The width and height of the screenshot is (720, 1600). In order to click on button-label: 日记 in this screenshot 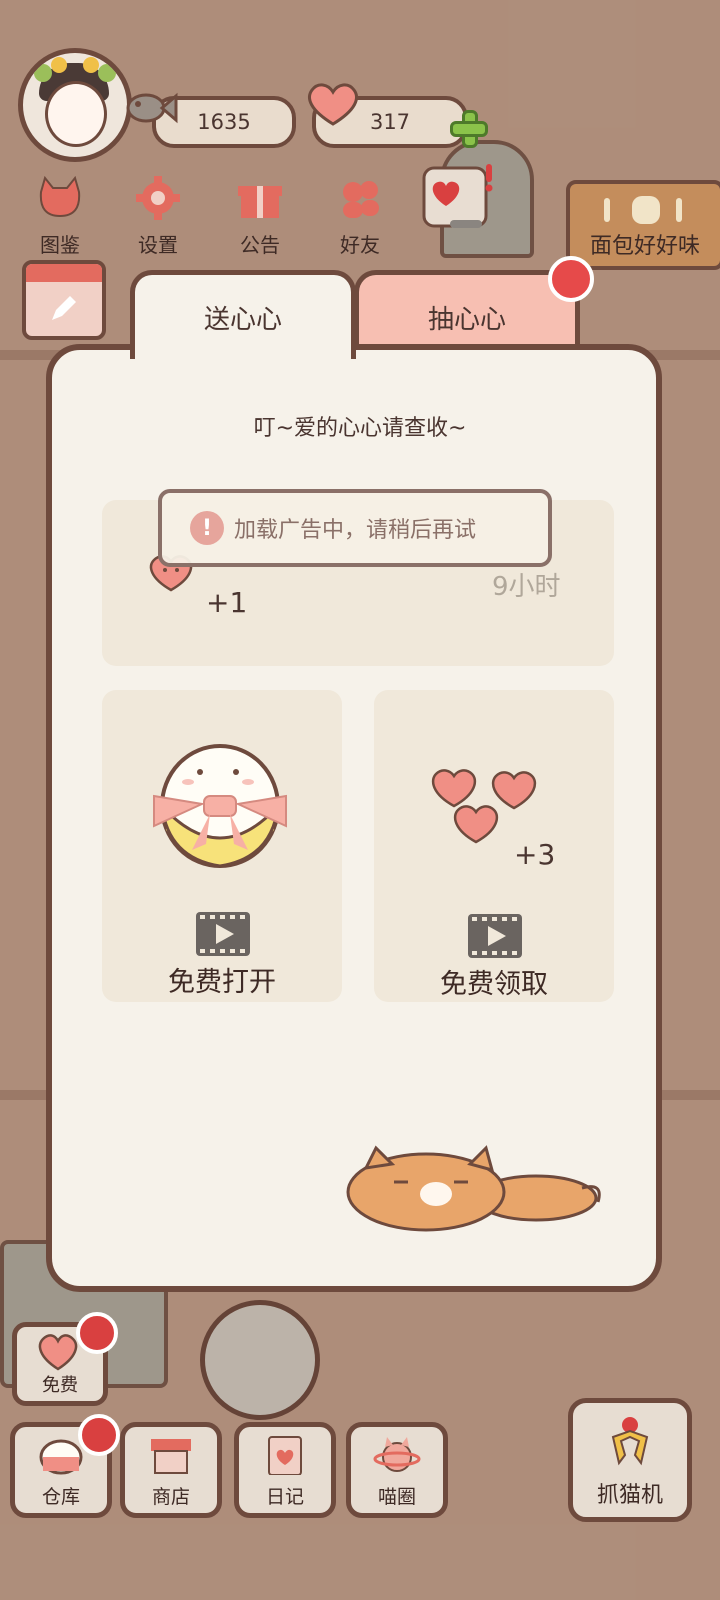, I will do `click(284, 1497)`.